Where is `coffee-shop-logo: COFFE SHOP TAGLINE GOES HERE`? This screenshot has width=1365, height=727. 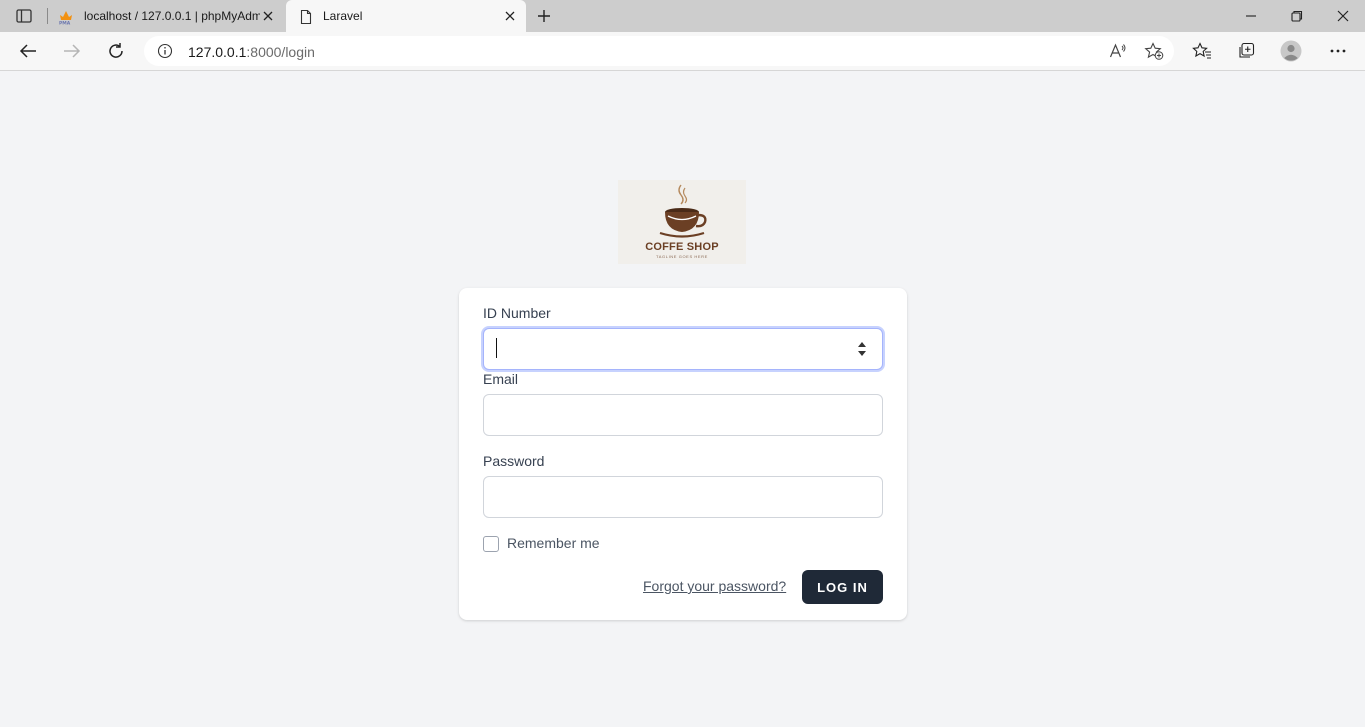
coffee-shop-logo: COFFE SHOP TAGLINE GOES HERE is located at coordinates (682, 222).